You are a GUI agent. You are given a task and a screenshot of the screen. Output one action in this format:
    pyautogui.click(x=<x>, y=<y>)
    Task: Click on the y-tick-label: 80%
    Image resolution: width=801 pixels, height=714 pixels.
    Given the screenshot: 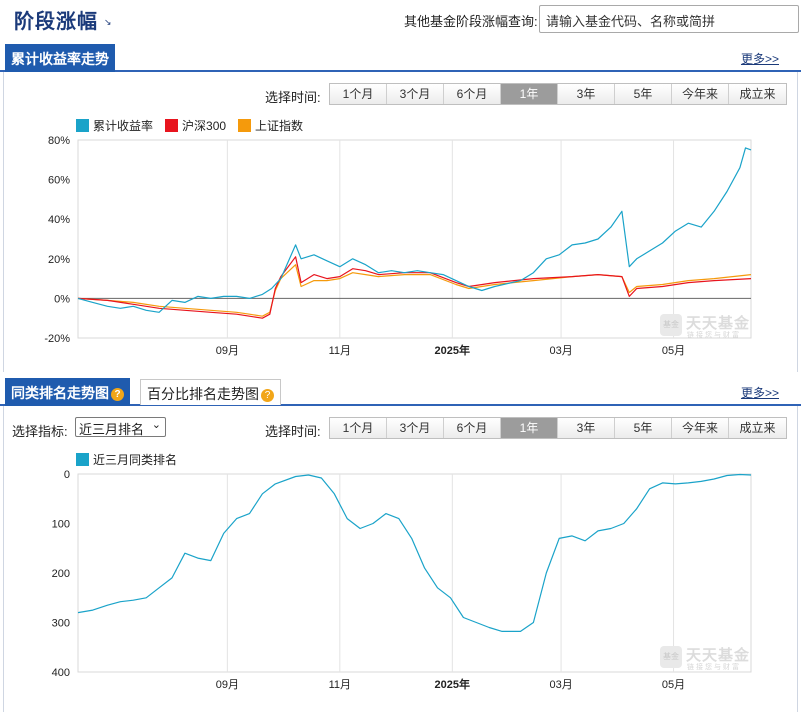 What is the action you would take?
    pyautogui.click(x=59, y=141)
    